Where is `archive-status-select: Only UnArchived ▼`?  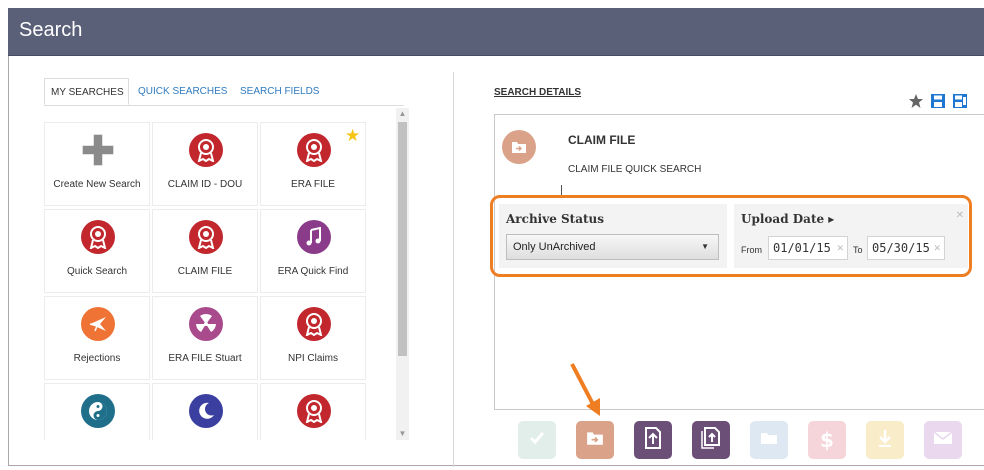
archive-status-select: Only UnArchived ▼ is located at coordinates (612, 247).